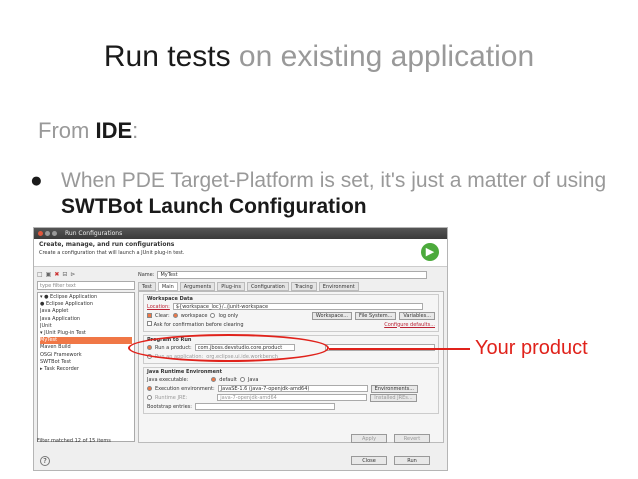  I want to click on callout-text: Your product, so click(531, 348).